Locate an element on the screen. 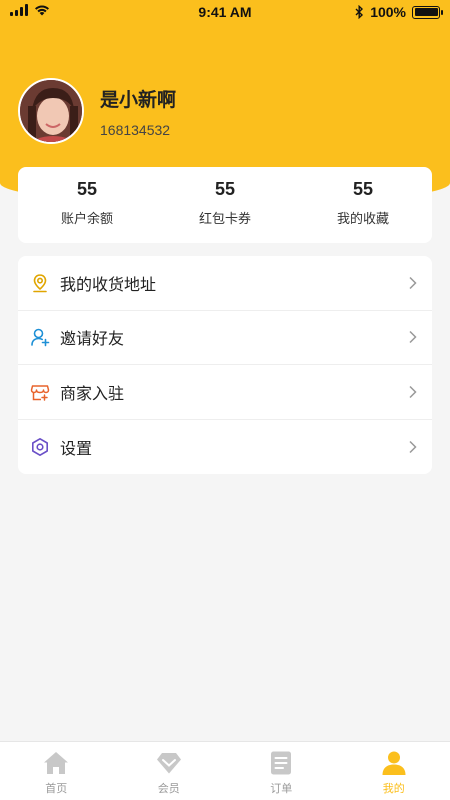 This screenshot has width=450, height=800. stats-card: 55 账户余额 55 红包卡券 55 我的收藏 is located at coordinates (225, 205).